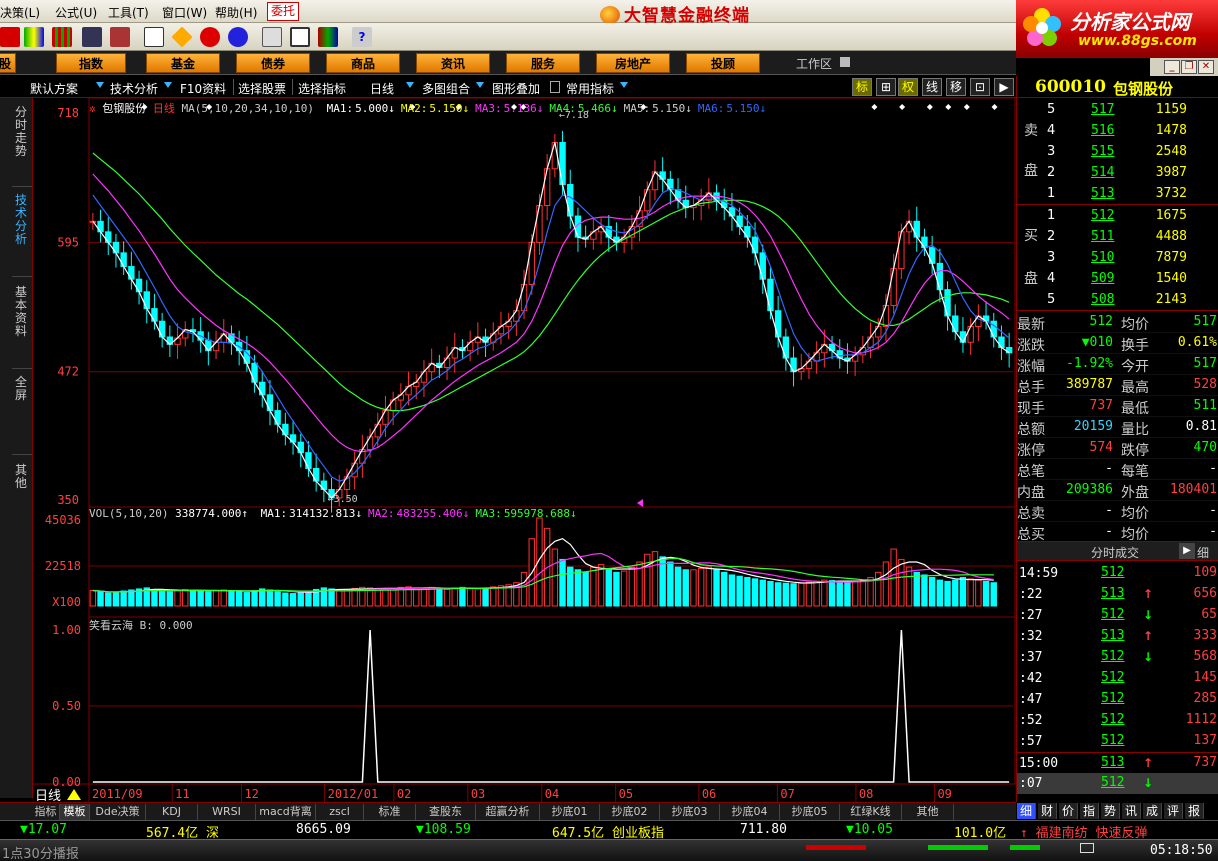 This screenshot has height=861, width=1218. I want to click on sell-price: 514, so click(1102, 172).